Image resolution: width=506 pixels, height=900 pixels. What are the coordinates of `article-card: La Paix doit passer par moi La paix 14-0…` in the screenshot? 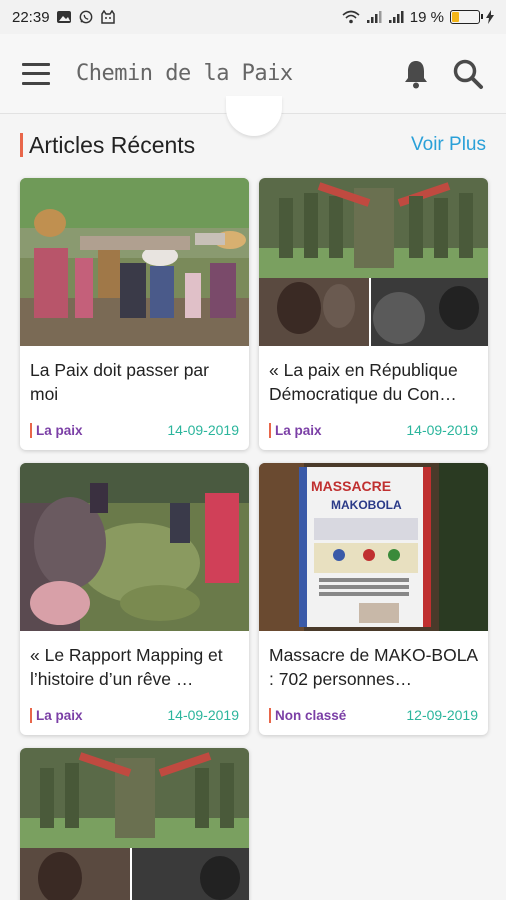 It's located at (134, 314).